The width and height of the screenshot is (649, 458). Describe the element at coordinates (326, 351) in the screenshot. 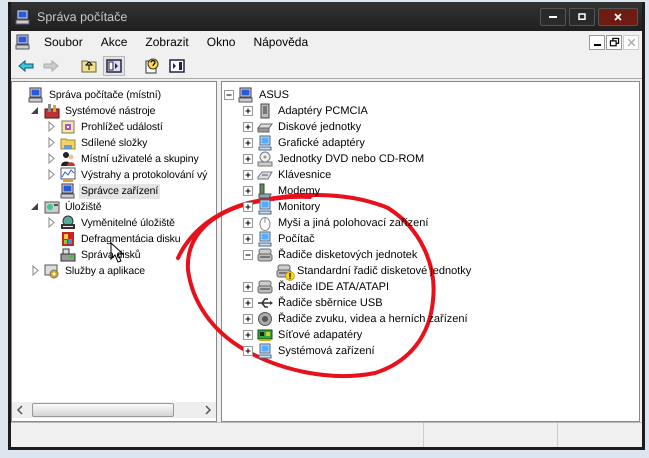

I see `tree-item: Systémová zařízení` at that location.